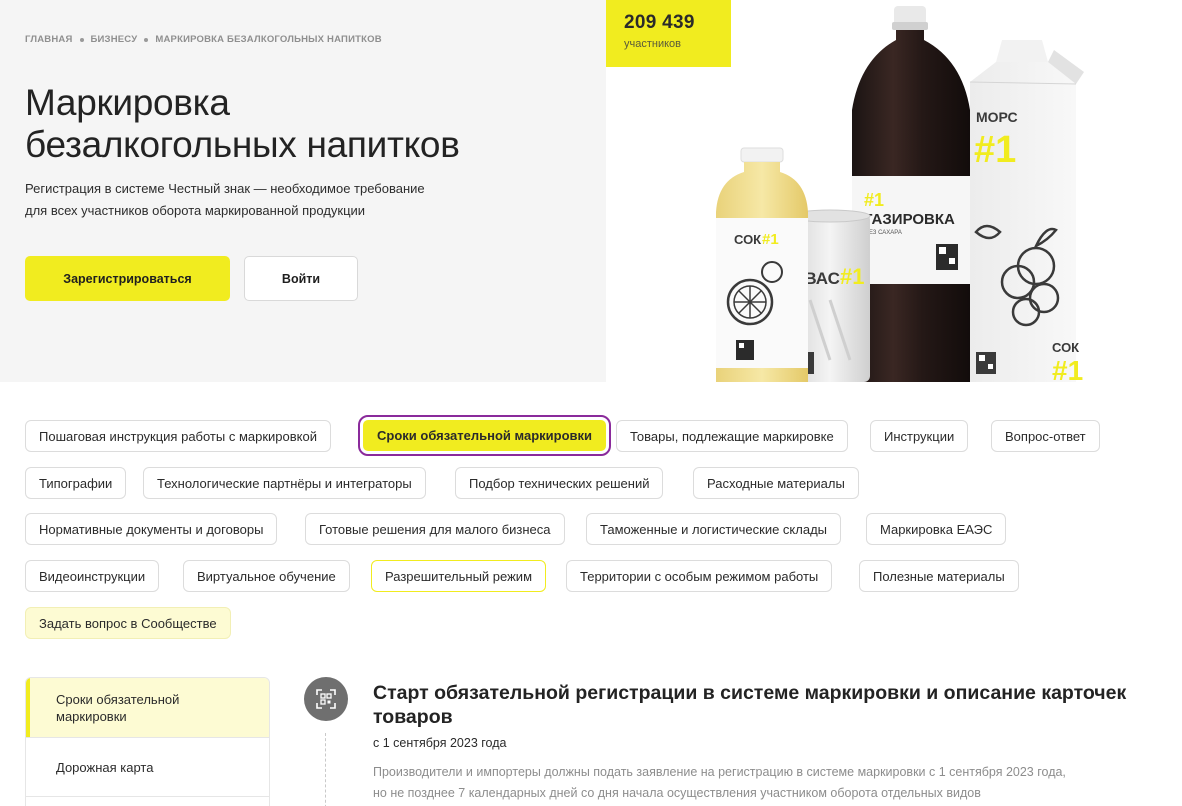  I want to click on tag-tech-partners: Технологические партнёры и интеграторы, so click(284, 483).